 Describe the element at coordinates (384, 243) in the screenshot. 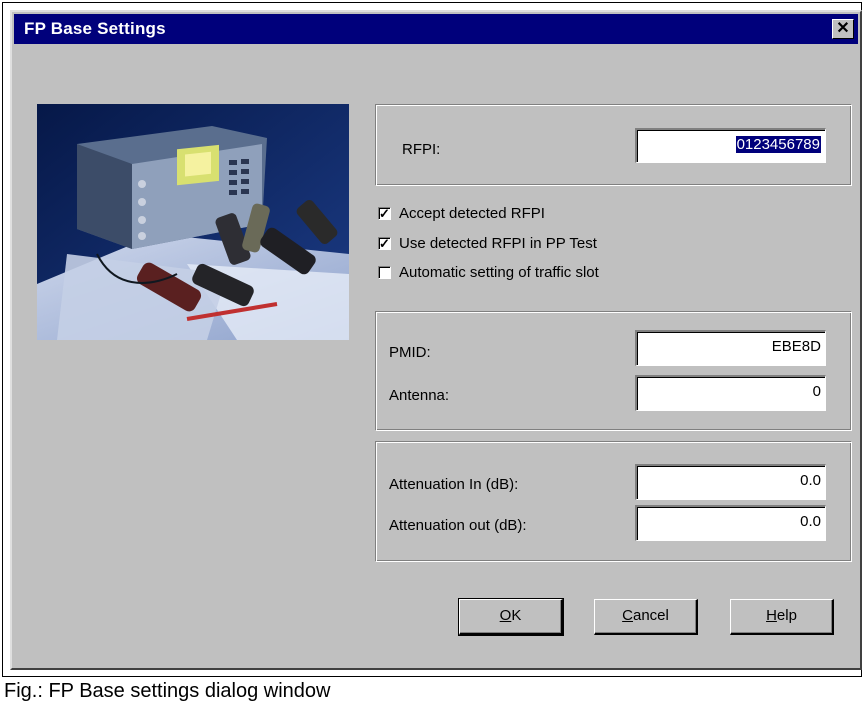

I see `checkbox-use-rfpi: ✓` at that location.